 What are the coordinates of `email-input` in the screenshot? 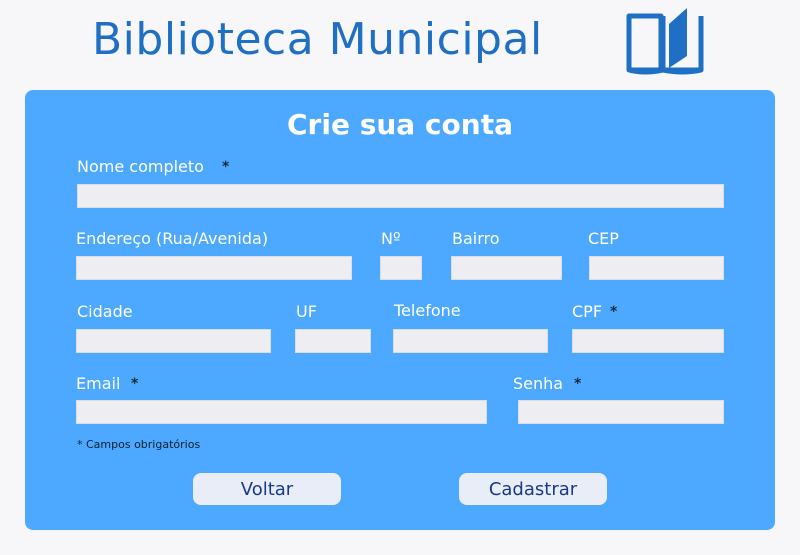 It's located at (281, 412).